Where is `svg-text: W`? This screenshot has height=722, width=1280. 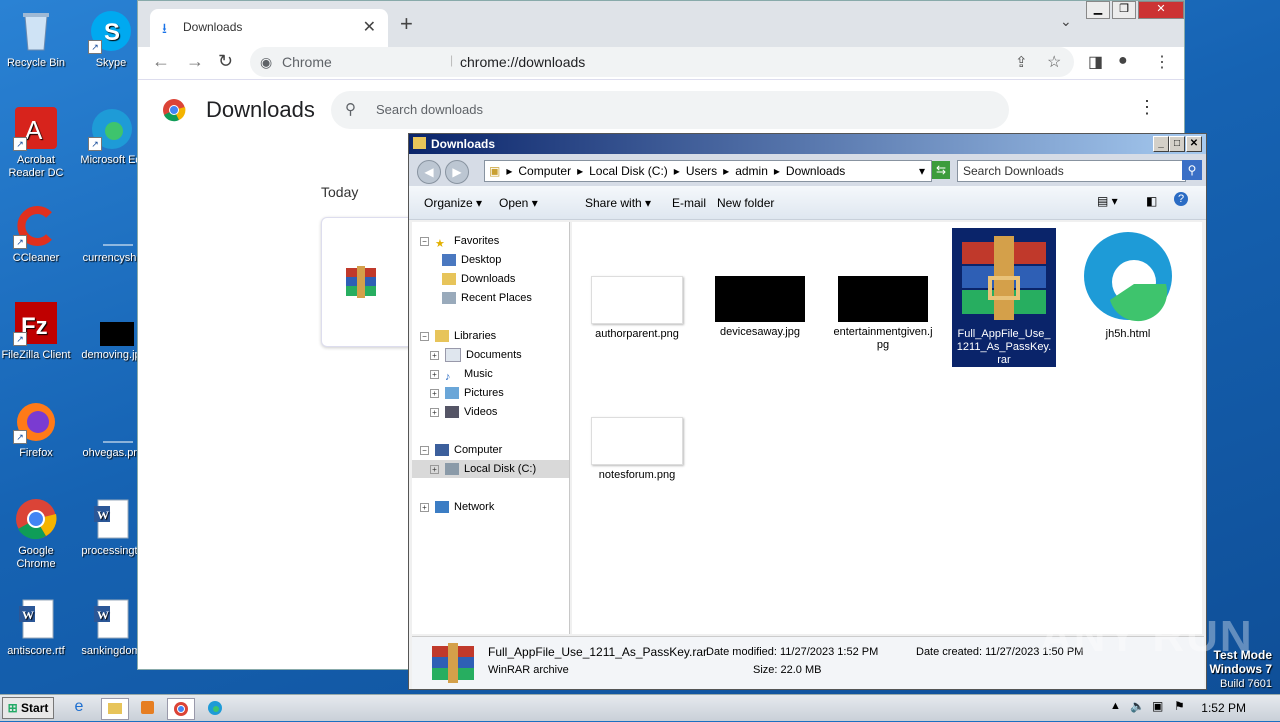
svg-text: W is located at coordinates (103, 615).